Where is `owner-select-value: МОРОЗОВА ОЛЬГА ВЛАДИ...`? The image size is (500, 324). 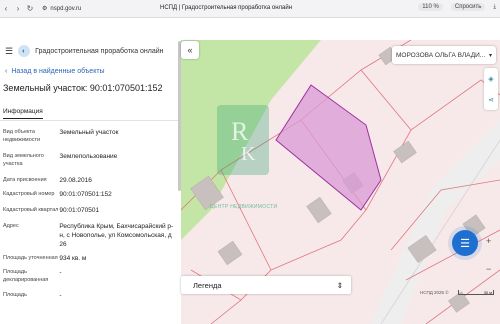
owner-select-value: МОРОЗОВА ОЛЬГА ВЛАДИ... is located at coordinates (441, 55).